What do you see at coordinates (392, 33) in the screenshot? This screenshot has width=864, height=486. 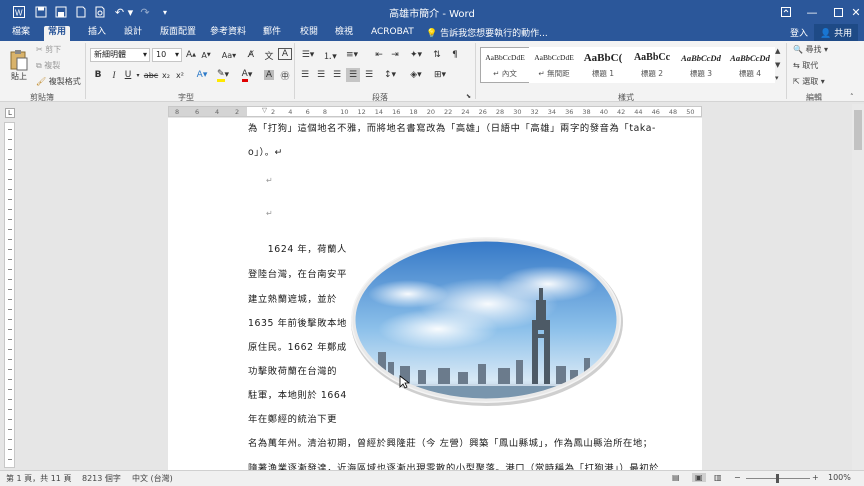 I see `tab-acrobat: ACROBAT` at bounding box center [392, 33].